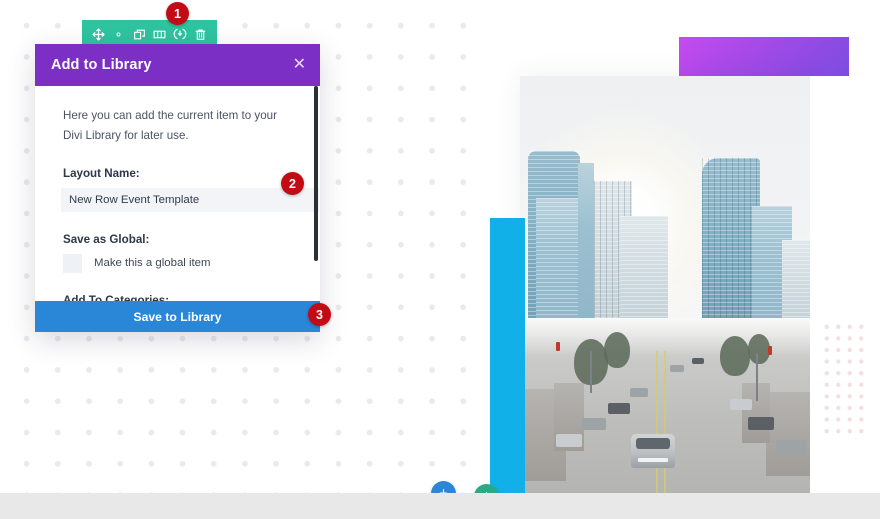  Describe the element at coordinates (200, 34) in the screenshot. I see `trash-icon` at that location.